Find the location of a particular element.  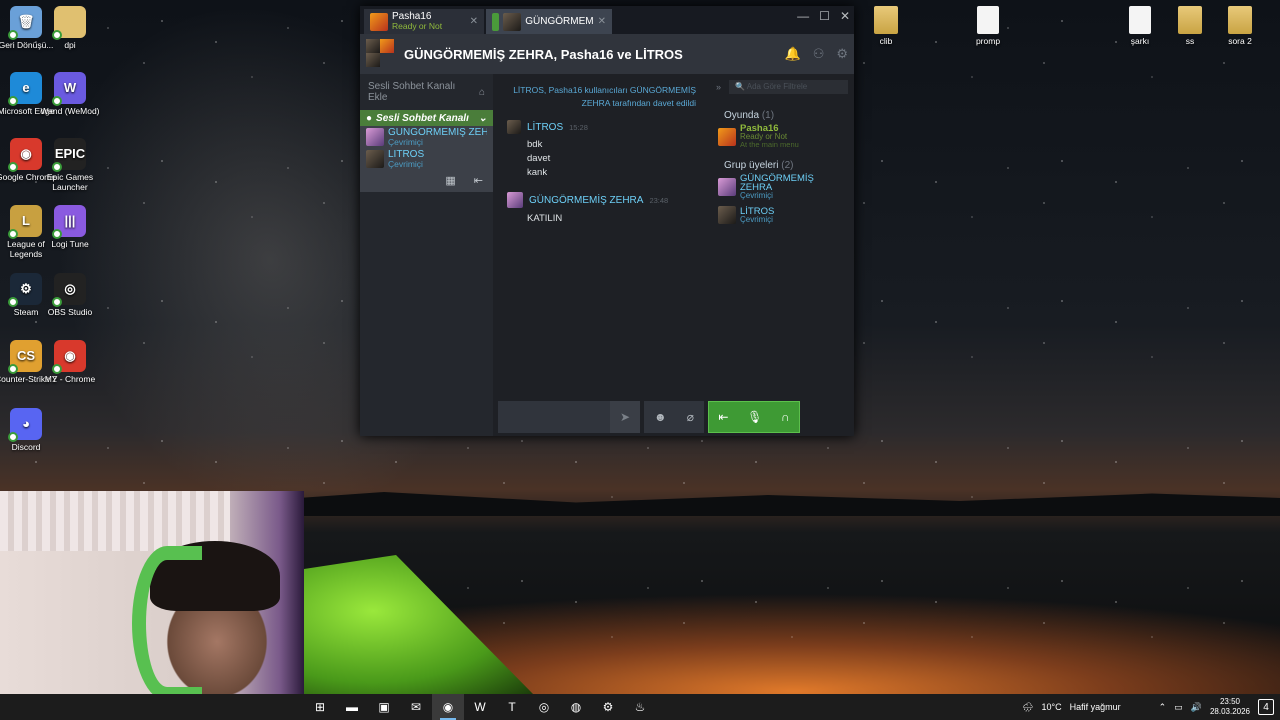

desktop-shortcut: promp is located at coordinates (988, 26).